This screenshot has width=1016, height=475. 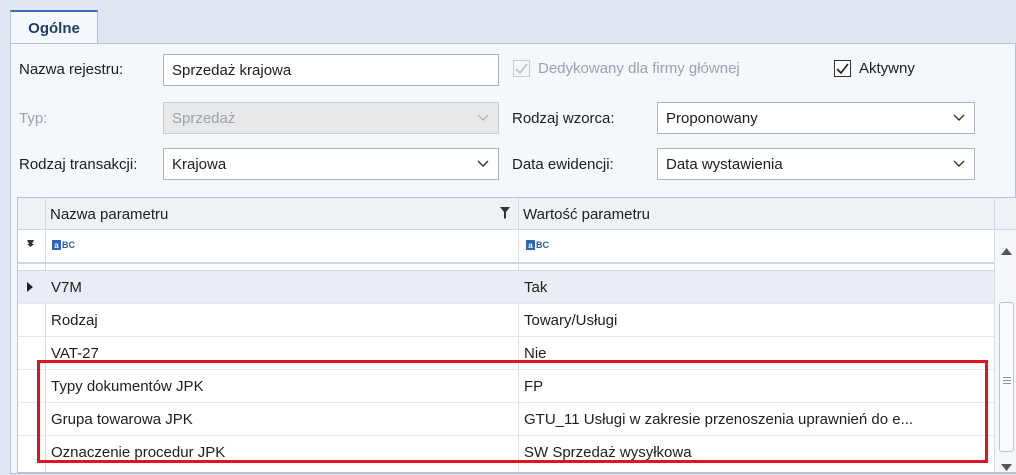 I want to click on transaction-type-value: Krajowa, so click(x=199, y=164).